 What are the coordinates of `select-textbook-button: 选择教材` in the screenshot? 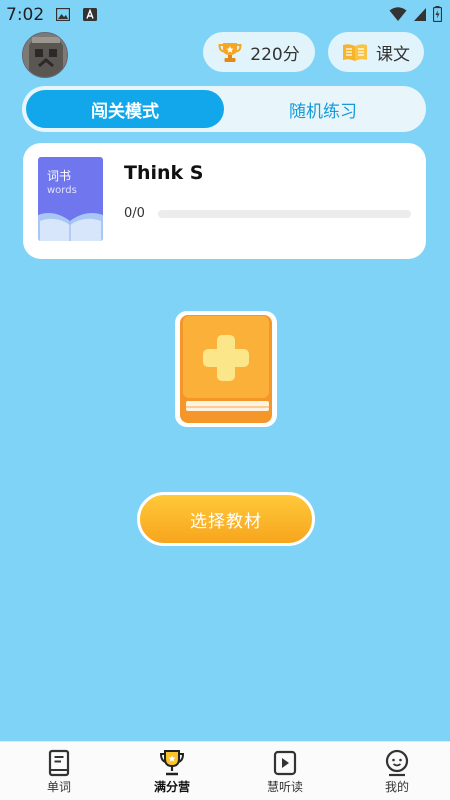 It's located at (226, 519).